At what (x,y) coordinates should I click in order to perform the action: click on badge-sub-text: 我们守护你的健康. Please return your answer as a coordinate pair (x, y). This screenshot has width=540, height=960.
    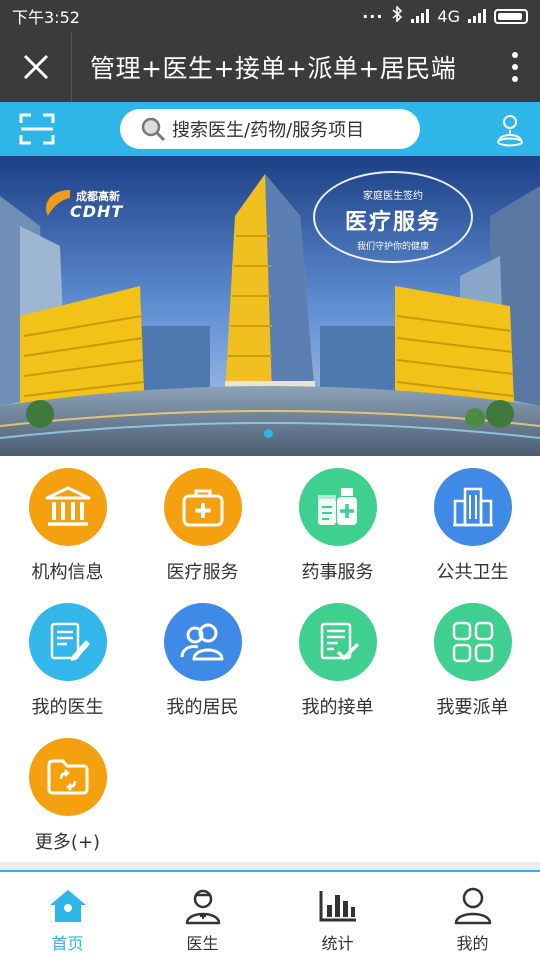
    Looking at the image, I should click on (392, 247).